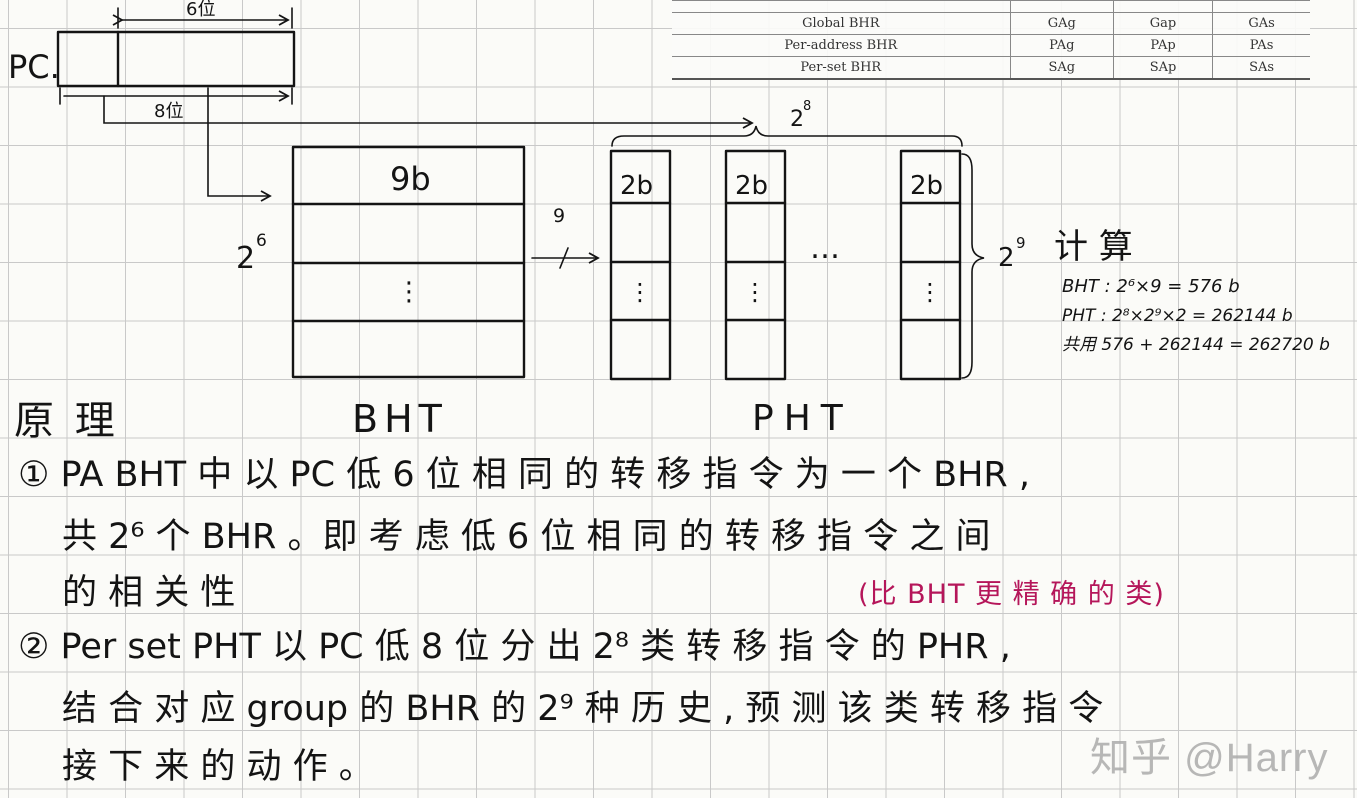 The image size is (1357, 798). What do you see at coordinates (400, 419) in the screenshot?
I see `bht-label: BHT` at bounding box center [400, 419].